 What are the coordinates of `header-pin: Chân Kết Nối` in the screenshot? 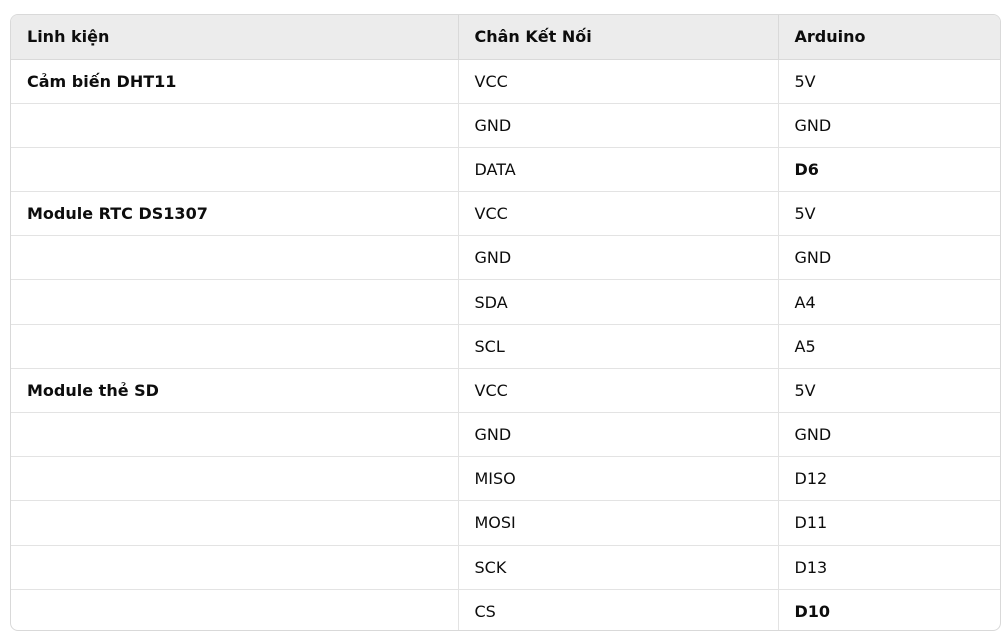 It's located at (618, 37).